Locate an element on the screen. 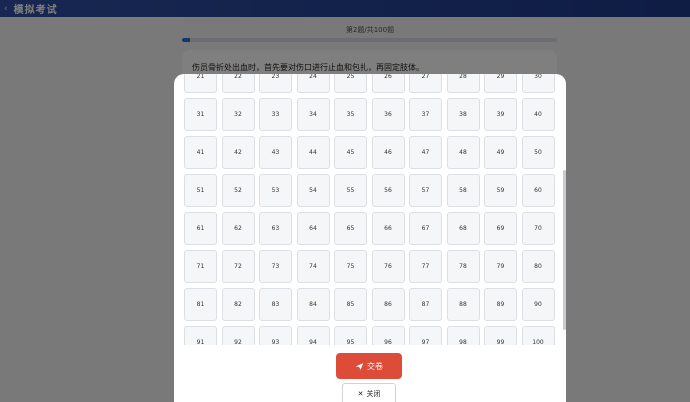  question-number-cell: 100 is located at coordinates (538, 335).